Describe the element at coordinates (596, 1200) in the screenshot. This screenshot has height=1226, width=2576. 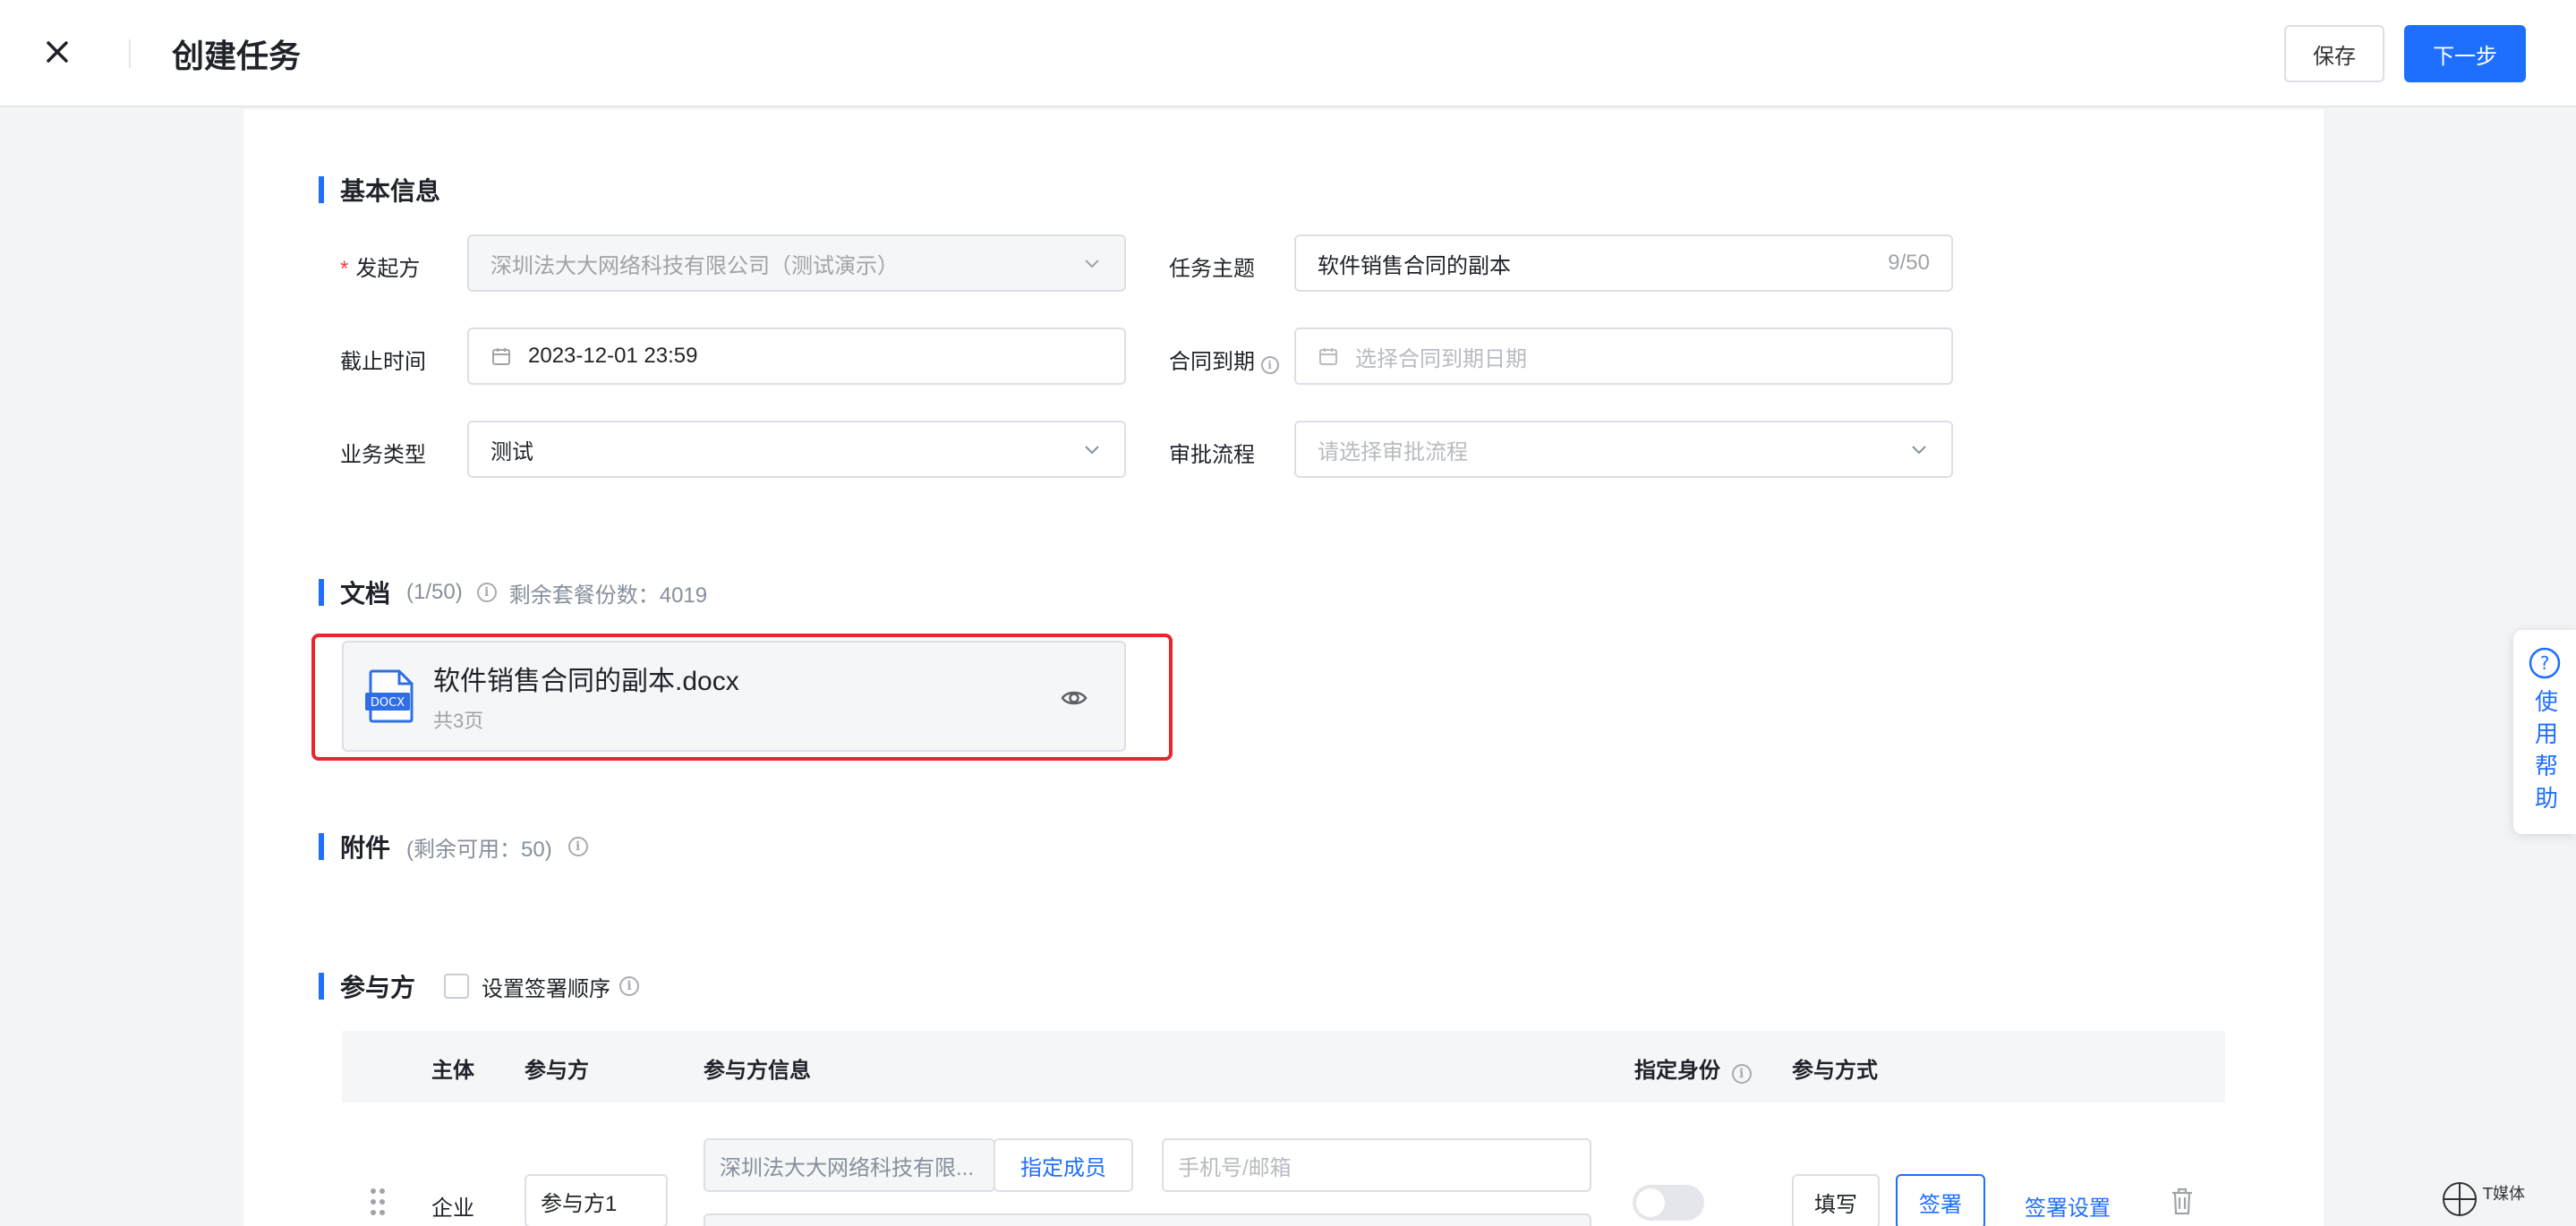
I see `participant-name-input: 参与方1` at that location.